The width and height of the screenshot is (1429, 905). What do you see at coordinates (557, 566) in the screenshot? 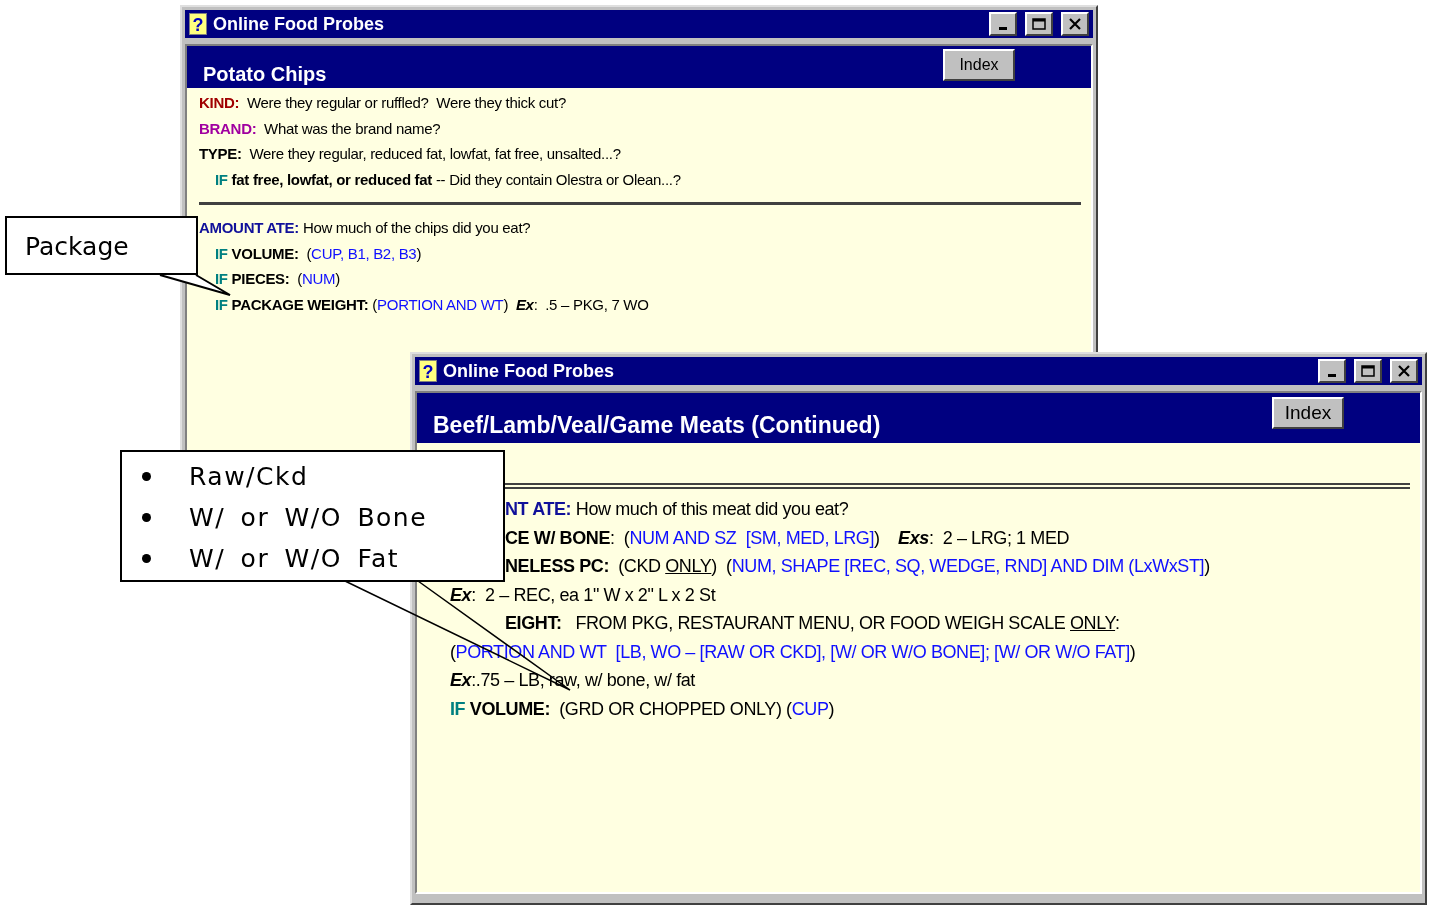
I see `field-label: NELESS PC:` at bounding box center [557, 566].